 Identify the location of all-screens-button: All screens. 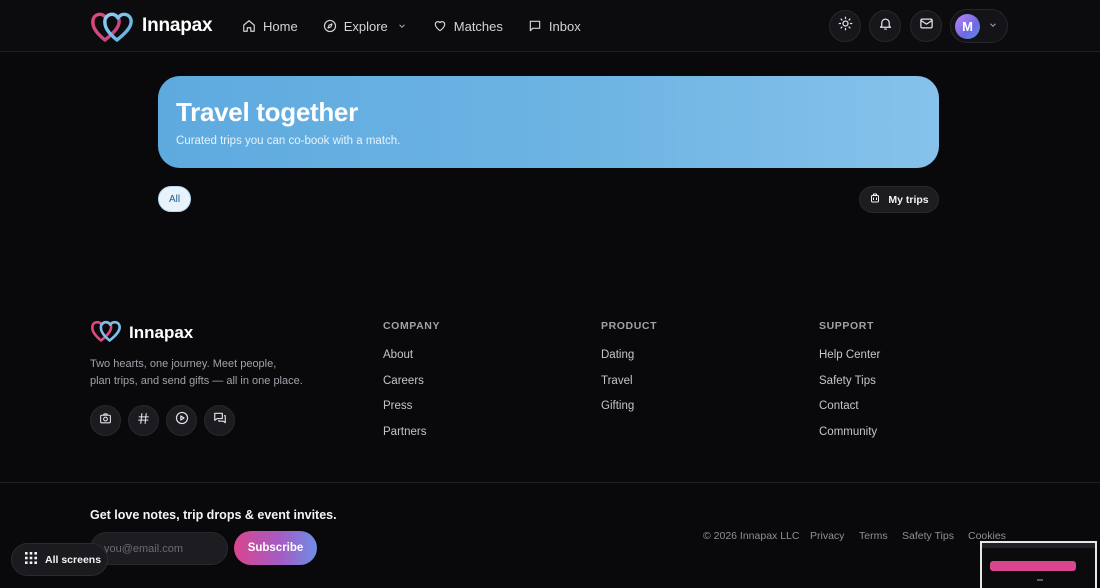
(59, 559).